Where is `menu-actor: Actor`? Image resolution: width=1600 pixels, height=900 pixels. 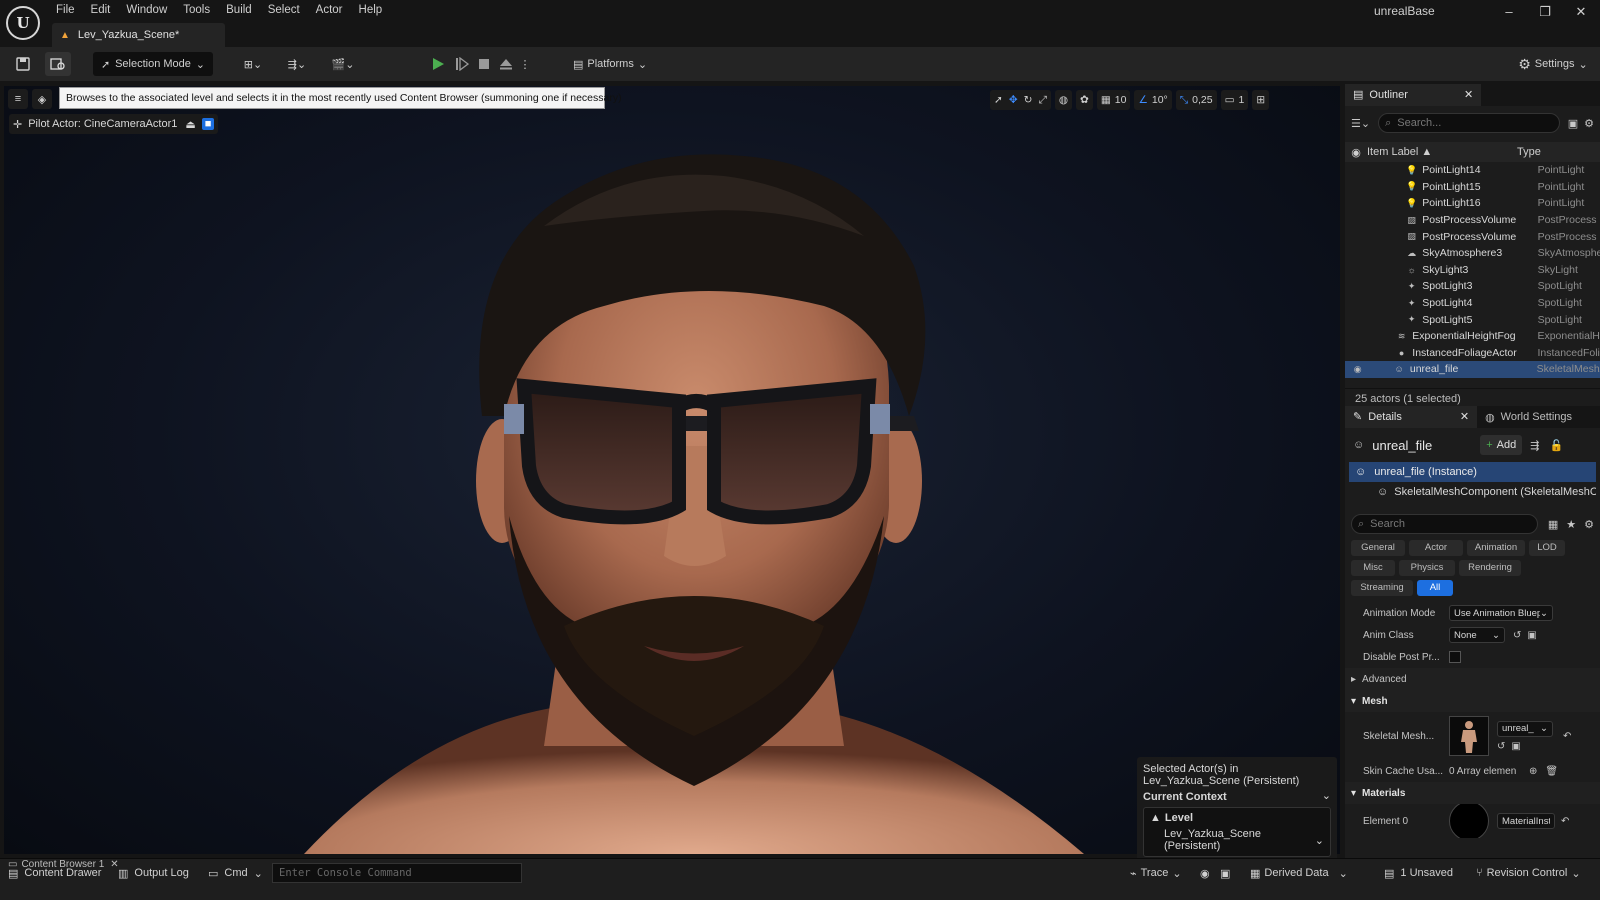
menu-actor: Actor is located at coordinates (329, 10).